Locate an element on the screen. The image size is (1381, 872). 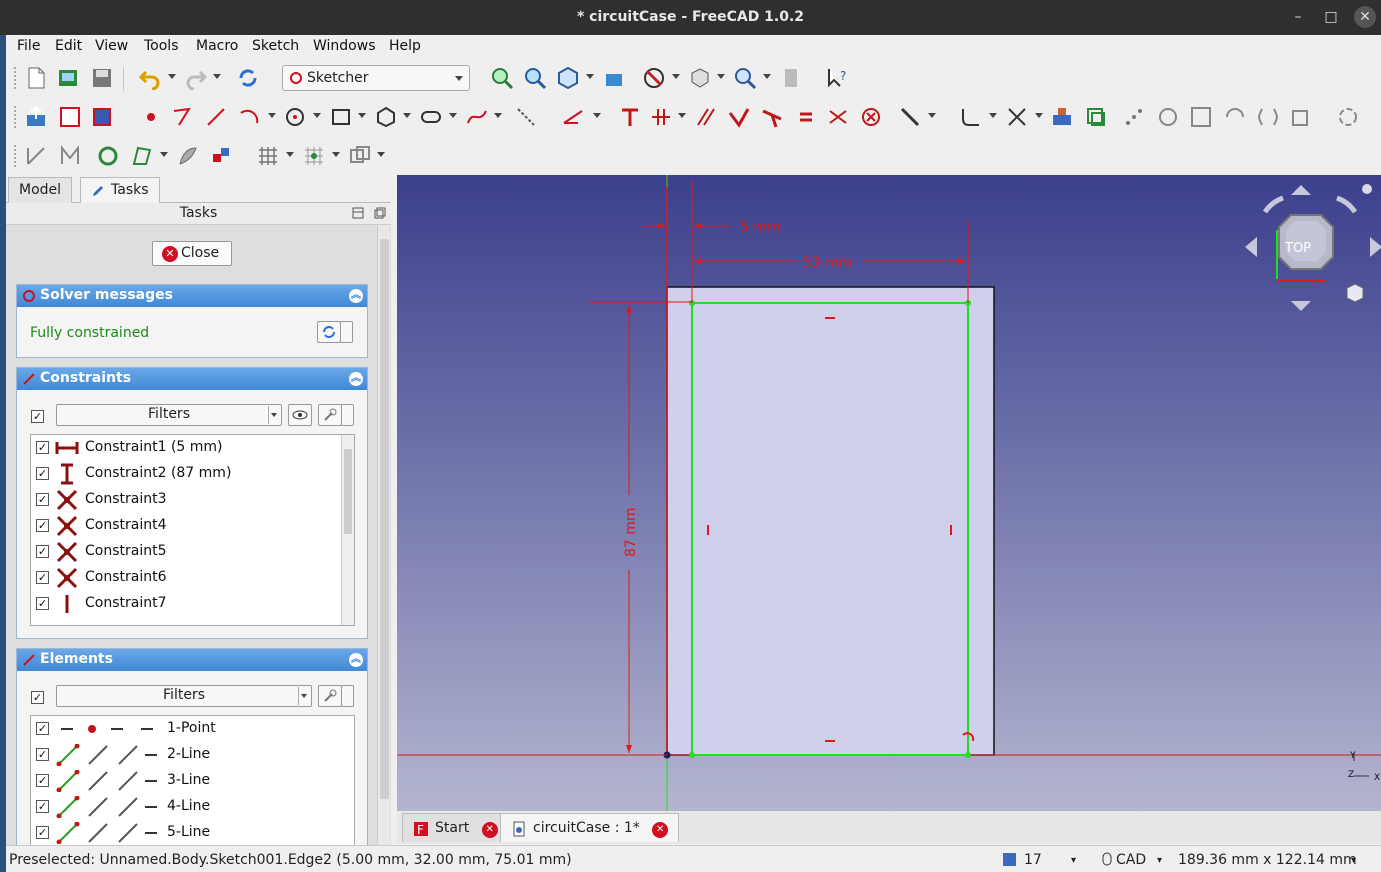
elements-filter-combo: Filters is located at coordinates (184, 696).